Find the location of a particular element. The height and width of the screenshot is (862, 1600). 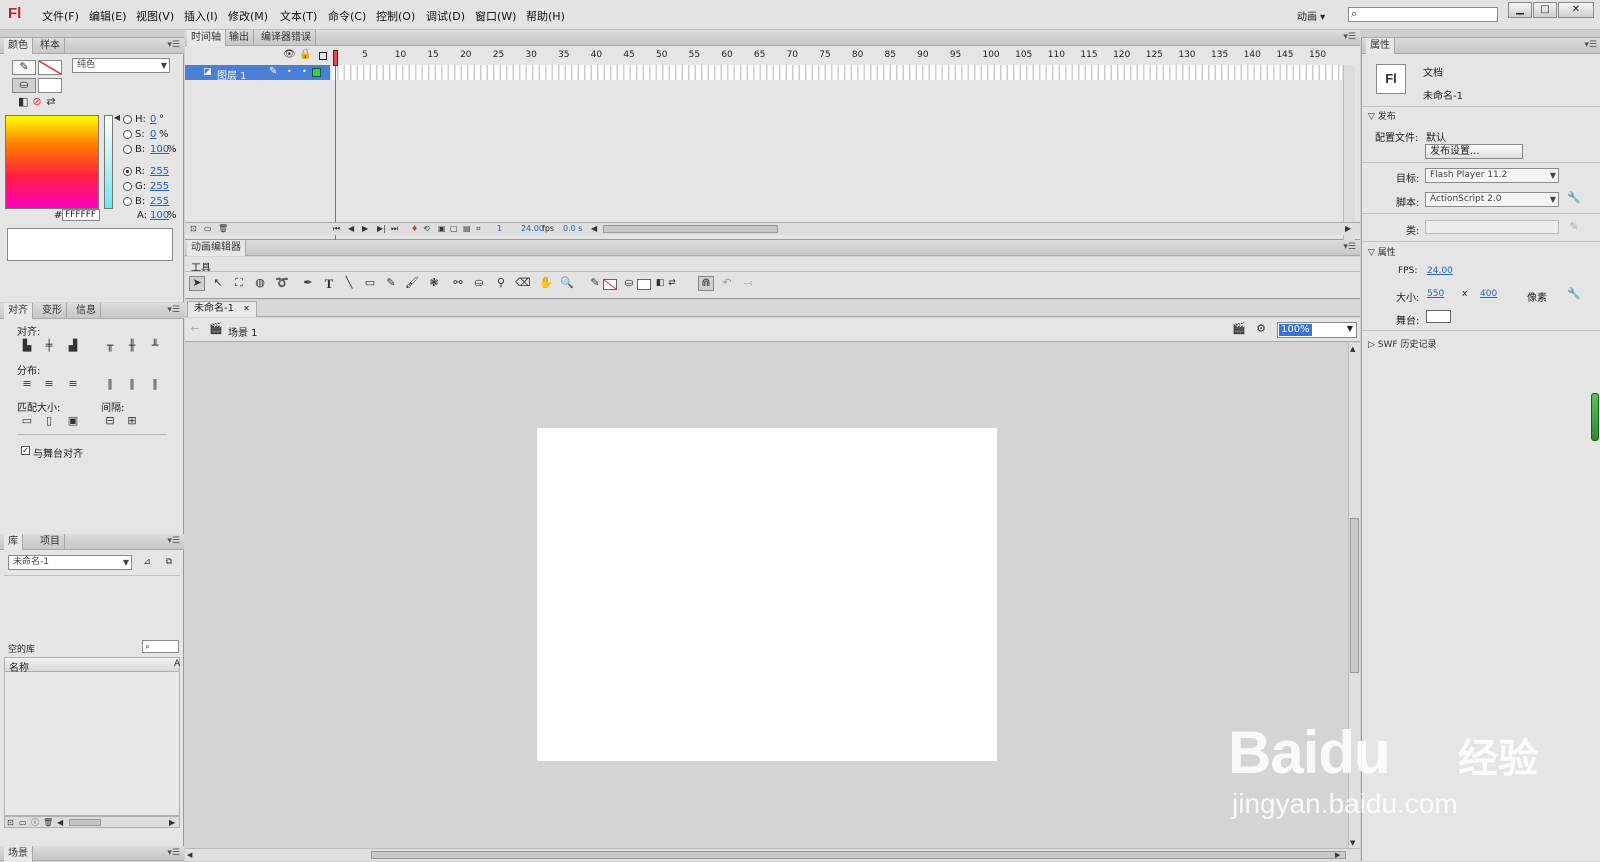

zoom-select: 100% ▼ is located at coordinates (1317, 330).